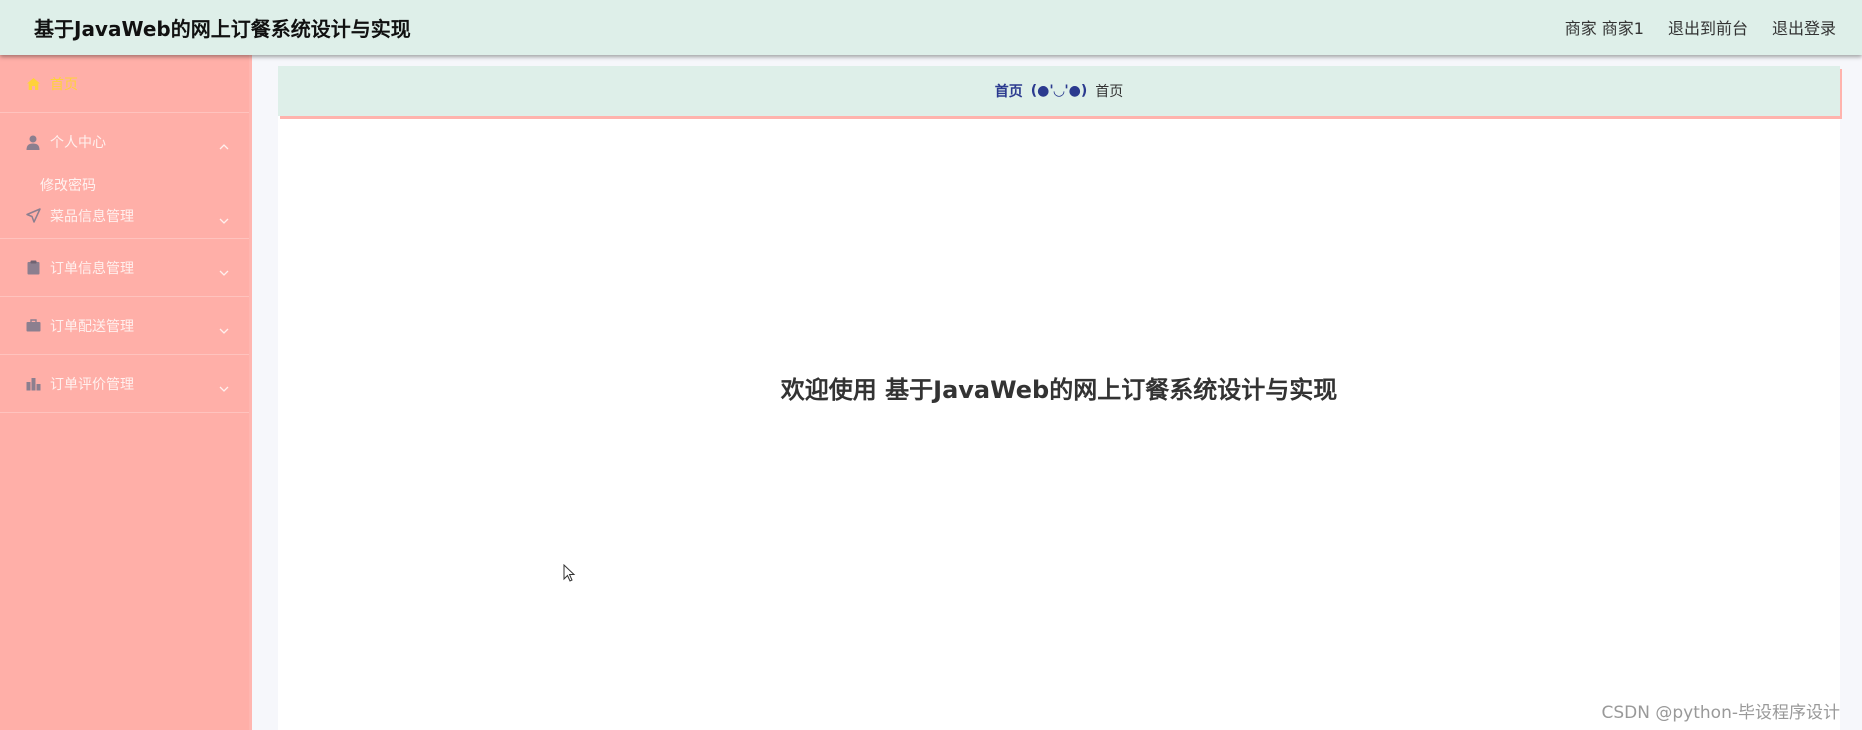 The height and width of the screenshot is (730, 1862). Describe the element at coordinates (64, 84) in the screenshot. I see `sidebar-item-label: 首页` at that location.